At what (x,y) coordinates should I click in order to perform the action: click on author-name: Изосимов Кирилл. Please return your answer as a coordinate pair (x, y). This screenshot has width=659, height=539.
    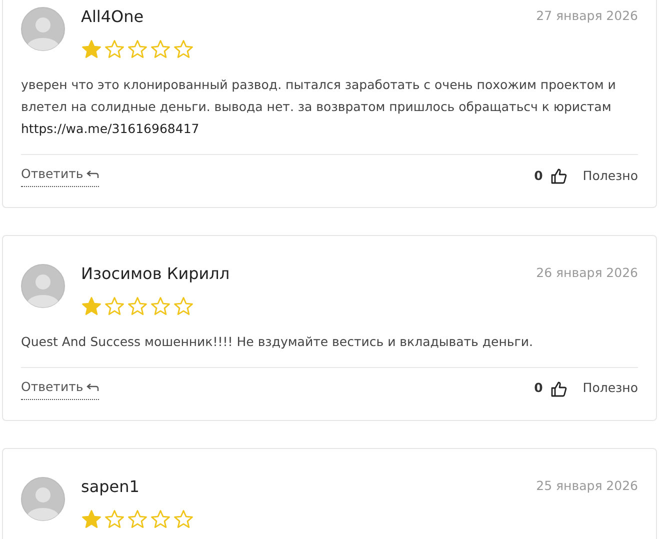
    Looking at the image, I should click on (156, 274).